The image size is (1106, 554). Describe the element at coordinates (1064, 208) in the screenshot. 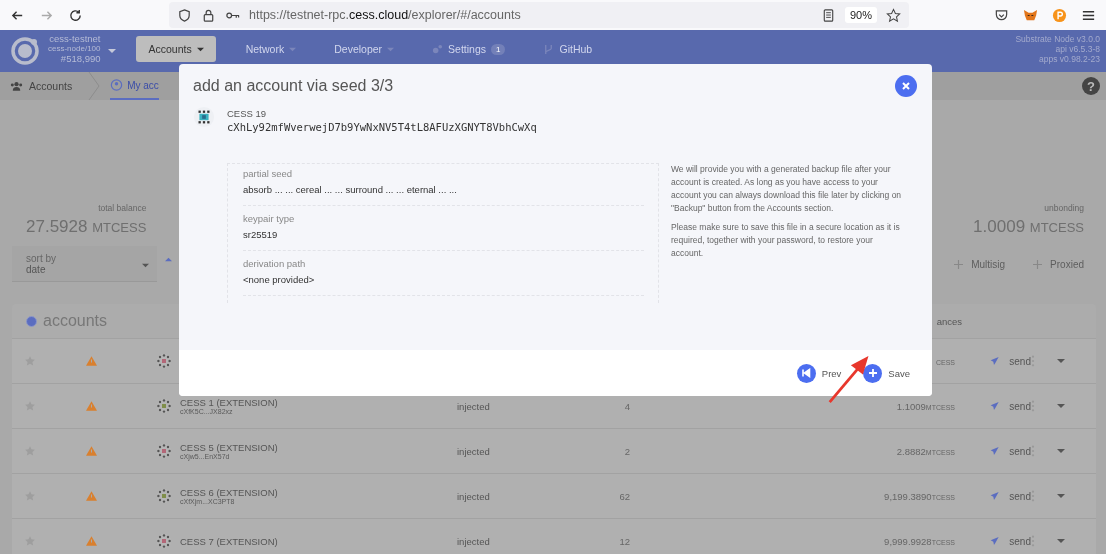

I see `summary-label: unbonding` at that location.